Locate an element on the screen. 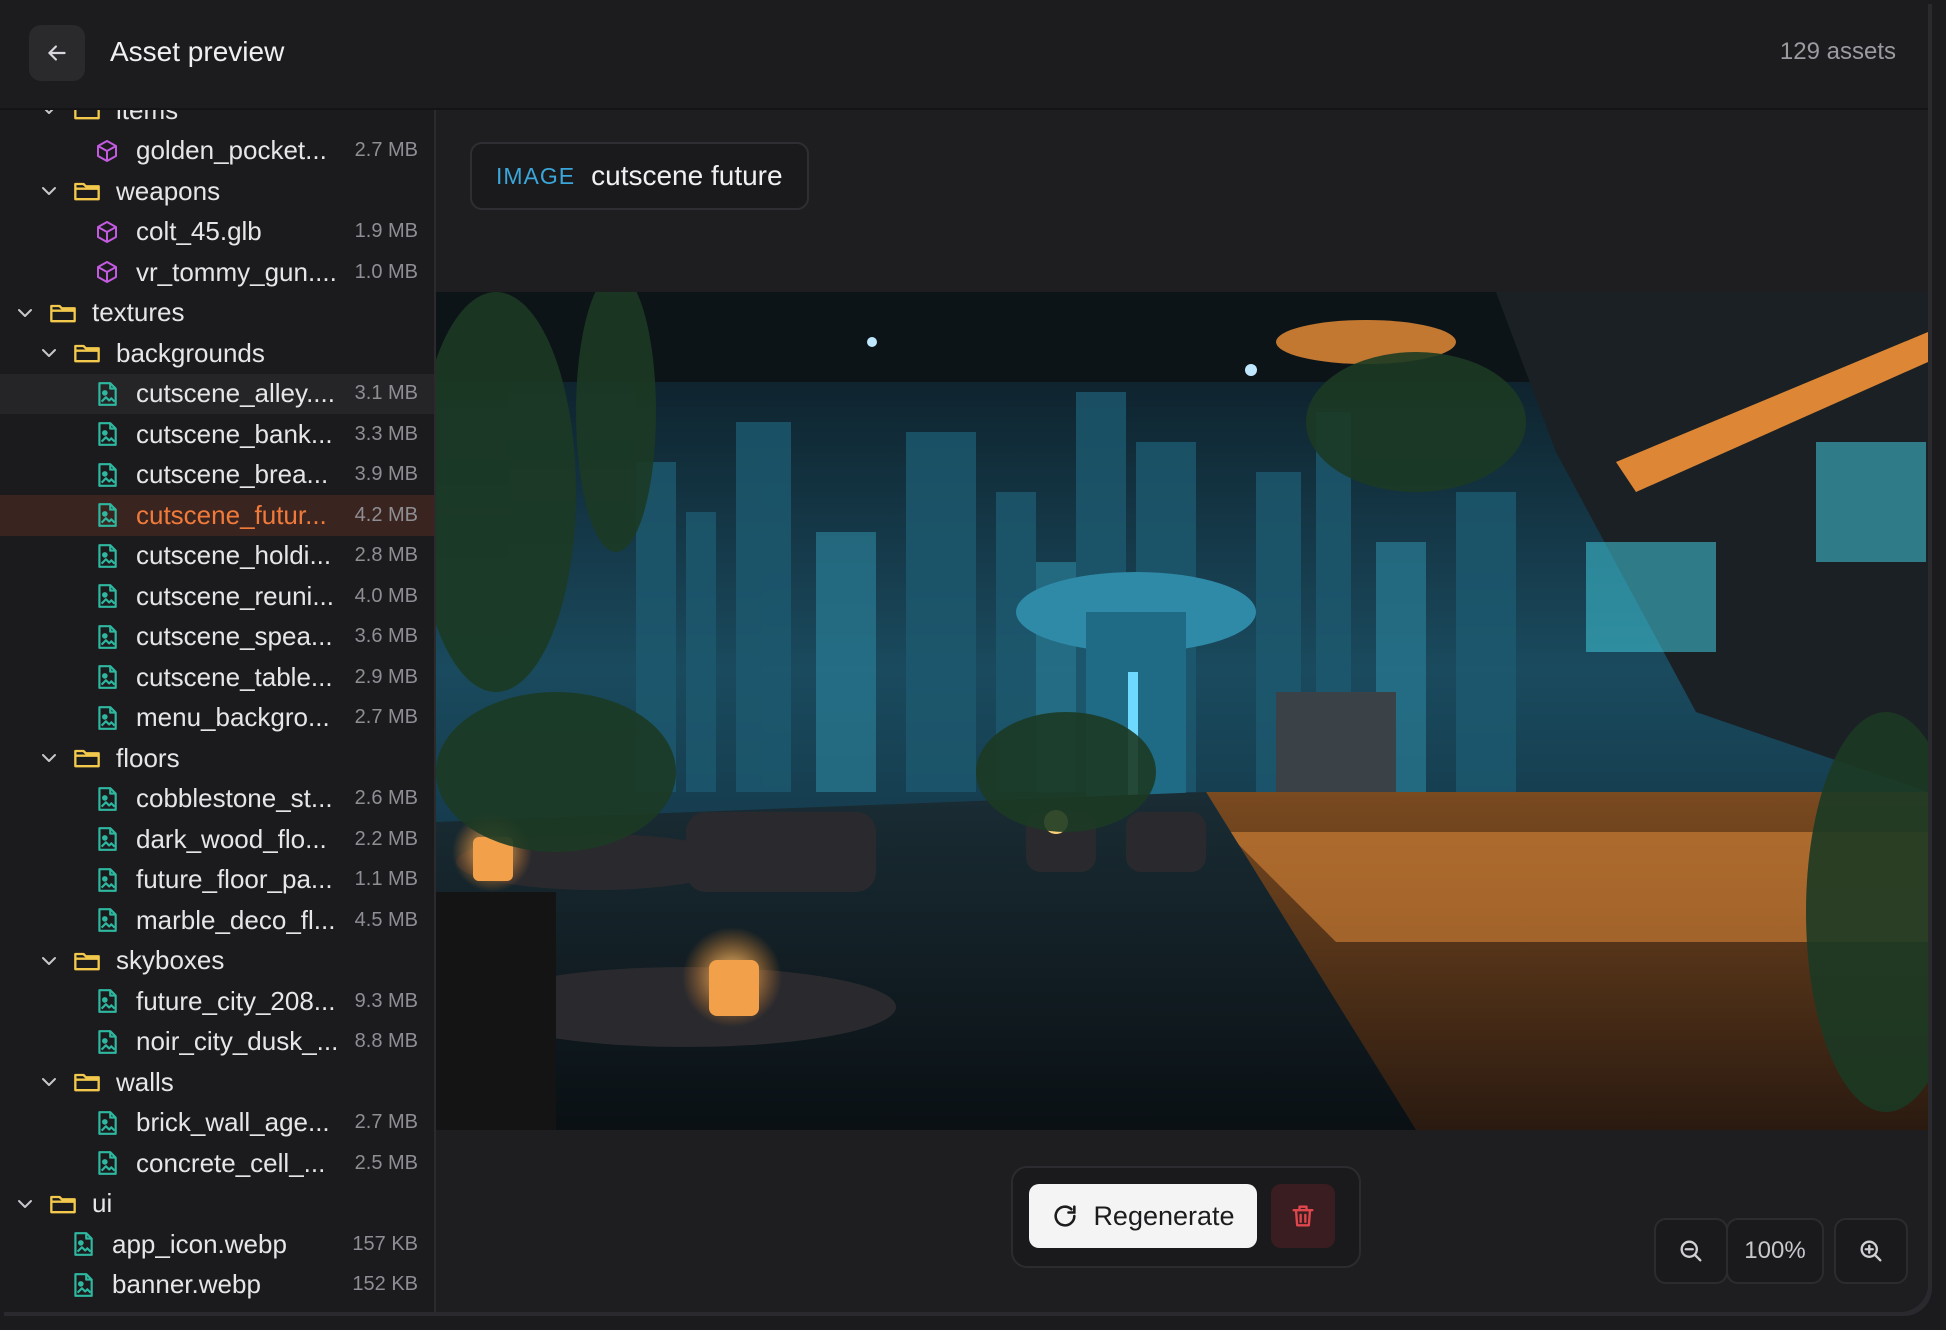 This screenshot has width=1946, height=1330. folder-name: ui is located at coordinates (102, 1203).